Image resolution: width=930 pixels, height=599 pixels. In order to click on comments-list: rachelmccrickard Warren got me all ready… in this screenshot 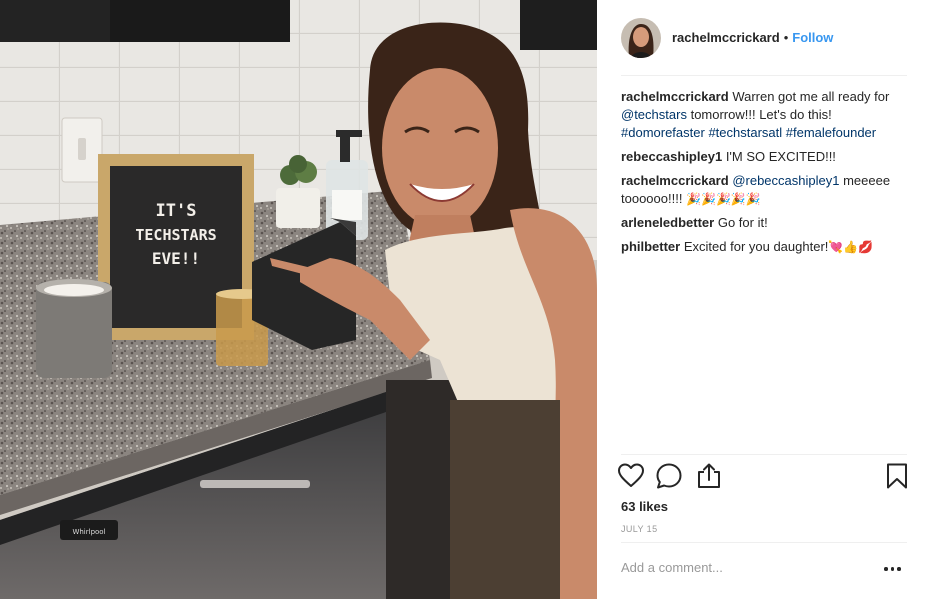, I will do `click(766, 175)`.